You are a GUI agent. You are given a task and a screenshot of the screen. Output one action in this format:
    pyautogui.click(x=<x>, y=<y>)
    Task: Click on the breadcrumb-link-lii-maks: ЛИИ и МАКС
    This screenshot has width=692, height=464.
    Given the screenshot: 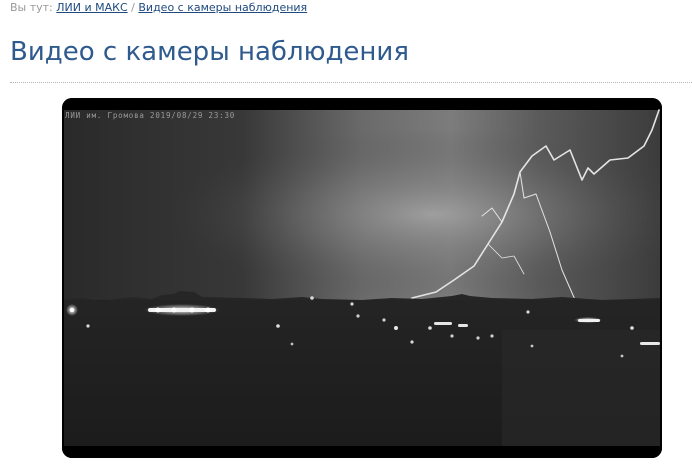 What is the action you would take?
    pyautogui.click(x=91, y=7)
    